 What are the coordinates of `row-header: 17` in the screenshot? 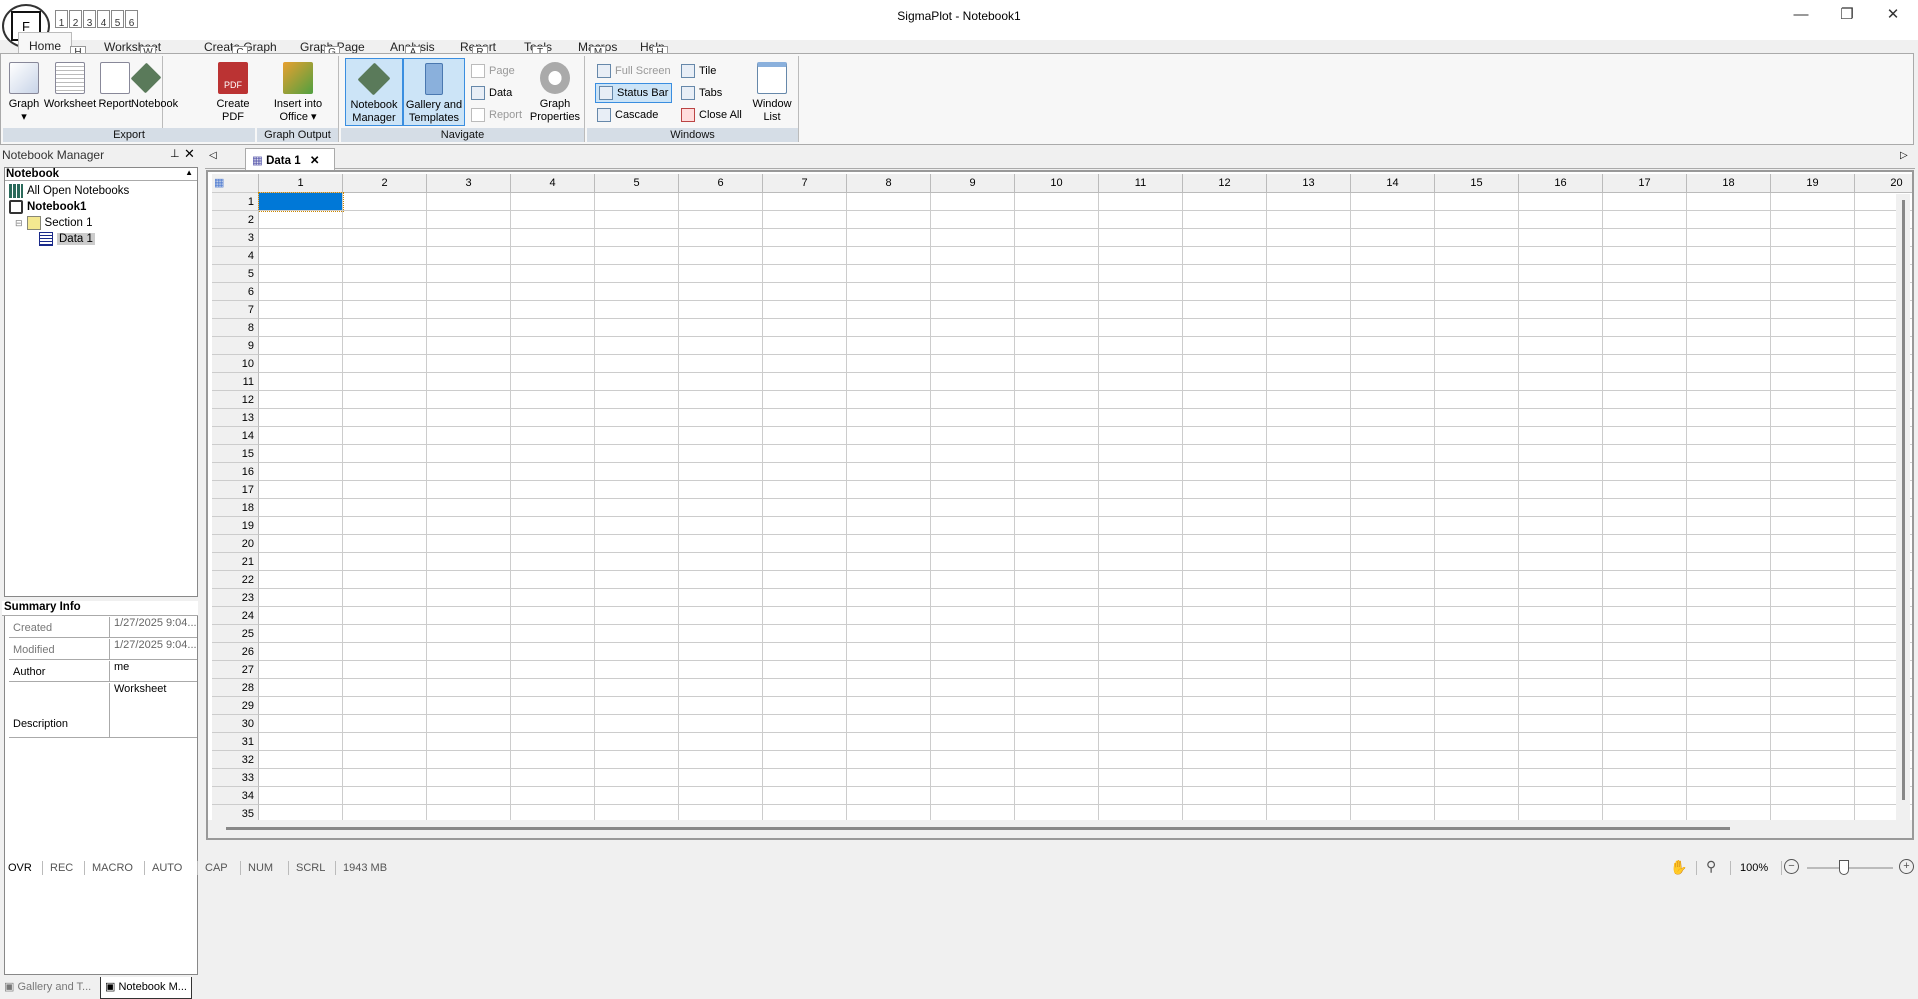 It's located at (235, 490).